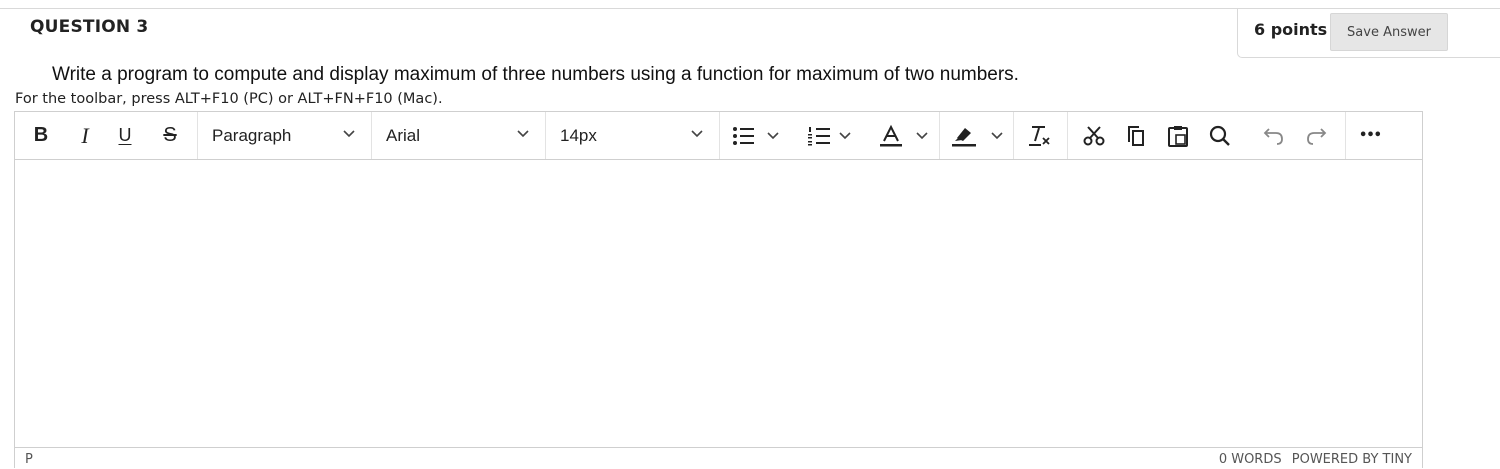 The height and width of the screenshot is (469, 1500). Describe the element at coordinates (1352, 459) in the screenshot. I see `powered-by-link: POWERED BY TINY` at that location.